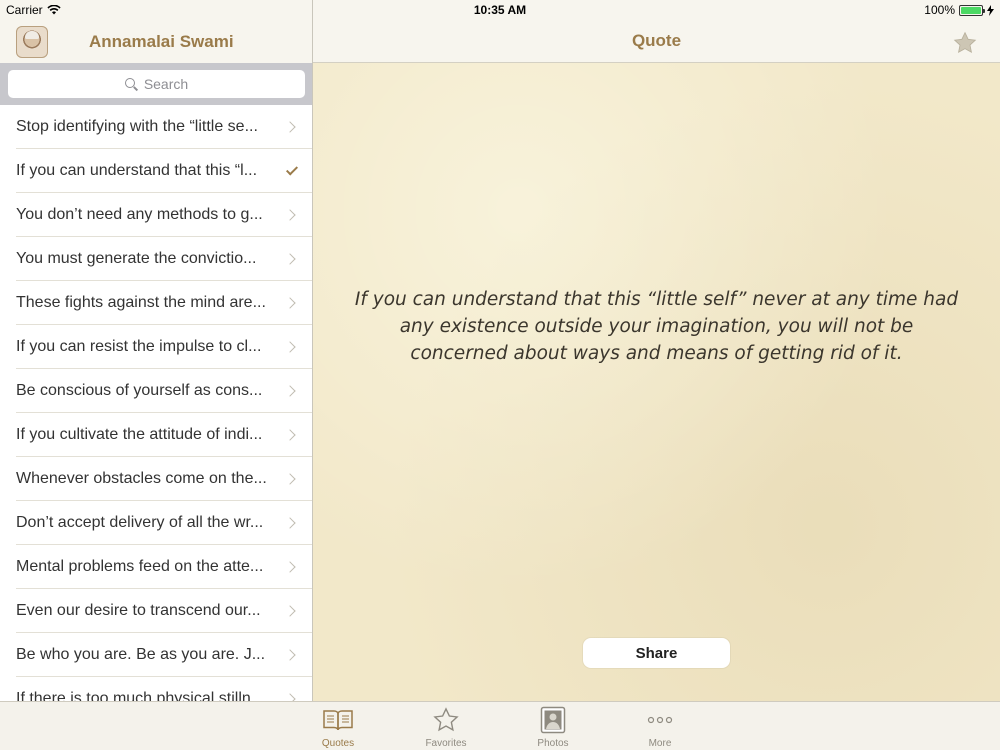 This screenshot has width=1000, height=750. Describe the element at coordinates (939, 10) in the screenshot. I see `battery-percent: 100%` at that location.